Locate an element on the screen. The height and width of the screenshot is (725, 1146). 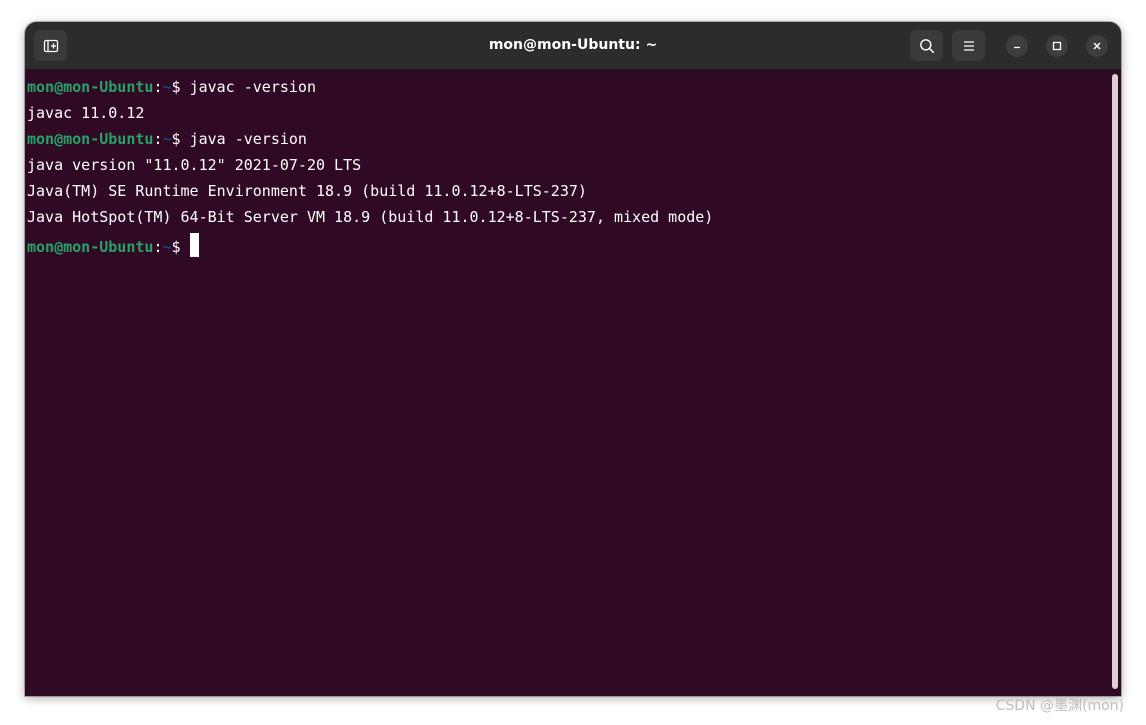
minimize-button is located at coordinates (1017, 46).